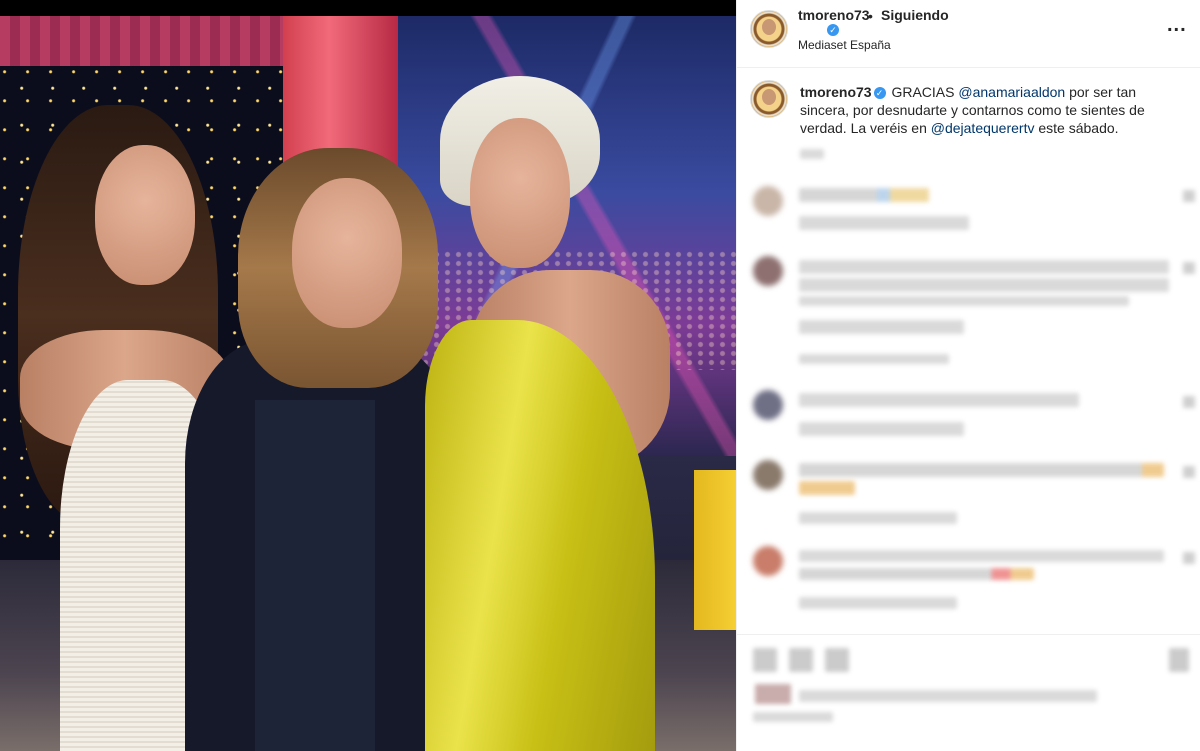 The image size is (1200, 751). Describe the element at coordinates (1179, 660) in the screenshot. I see `save-icon` at that location.